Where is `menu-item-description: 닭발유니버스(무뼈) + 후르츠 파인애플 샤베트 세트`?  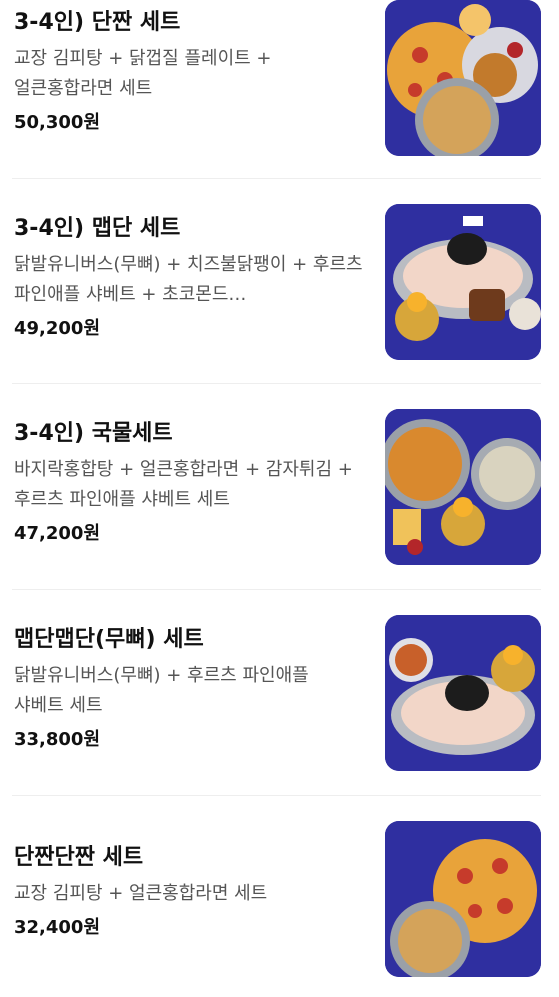 menu-item-description: 닭발유니버스(무뼈) + 후르츠 파인애플 샤베트 세트 is located at coordinates (161, 690).